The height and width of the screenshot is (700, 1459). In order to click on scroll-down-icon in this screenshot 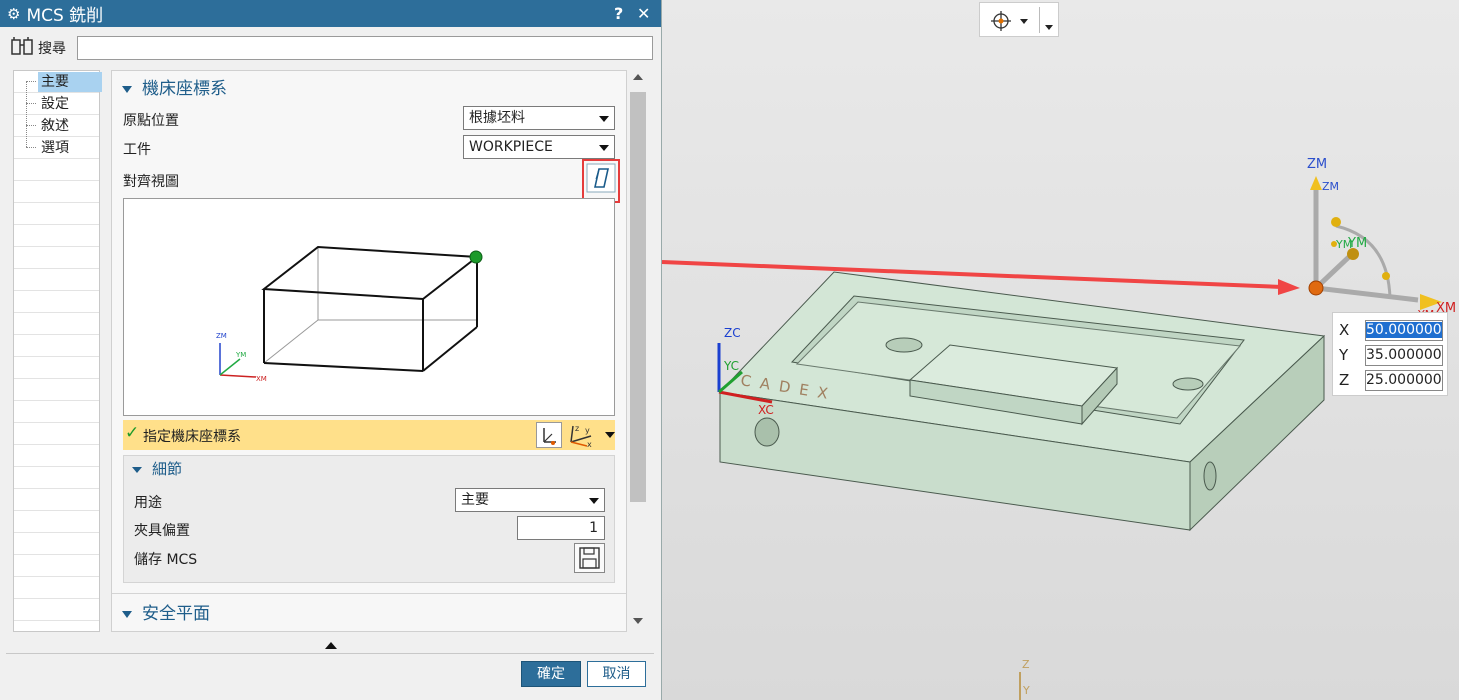, I will do `click(638, 621)`.